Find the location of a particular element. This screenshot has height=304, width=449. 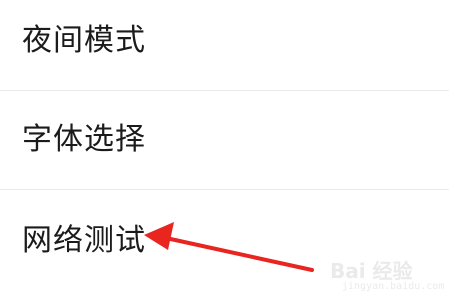

settings-item-label: 夜间模式 is located at coordinates (84, 40).